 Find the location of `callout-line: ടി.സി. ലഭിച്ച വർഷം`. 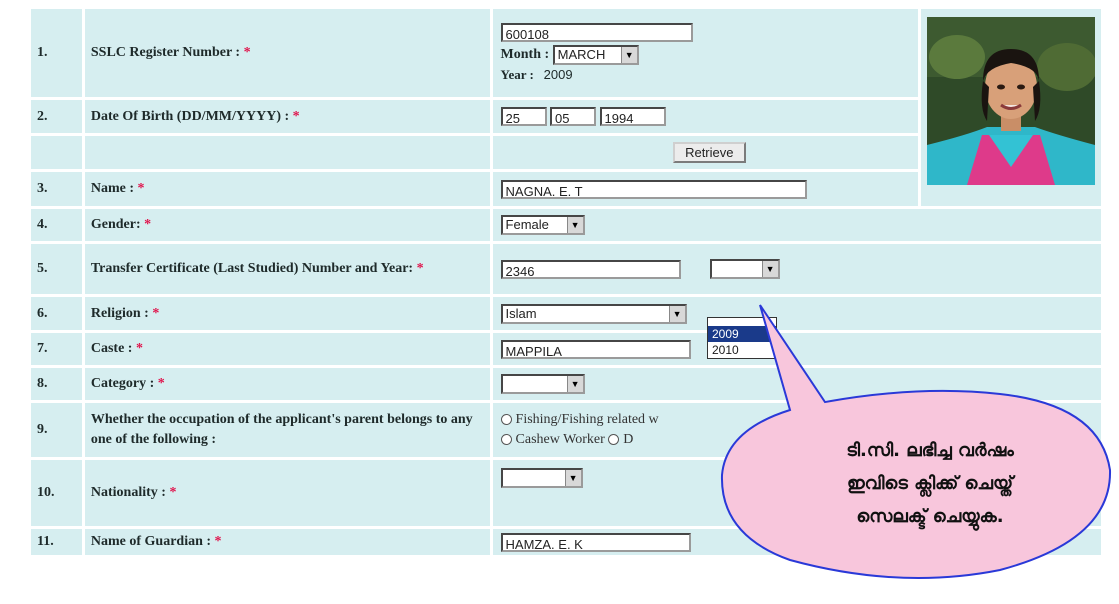

callout-line: ടി.സി. ലഭിച്ച വർഷം is located at coordinates (930, 450).